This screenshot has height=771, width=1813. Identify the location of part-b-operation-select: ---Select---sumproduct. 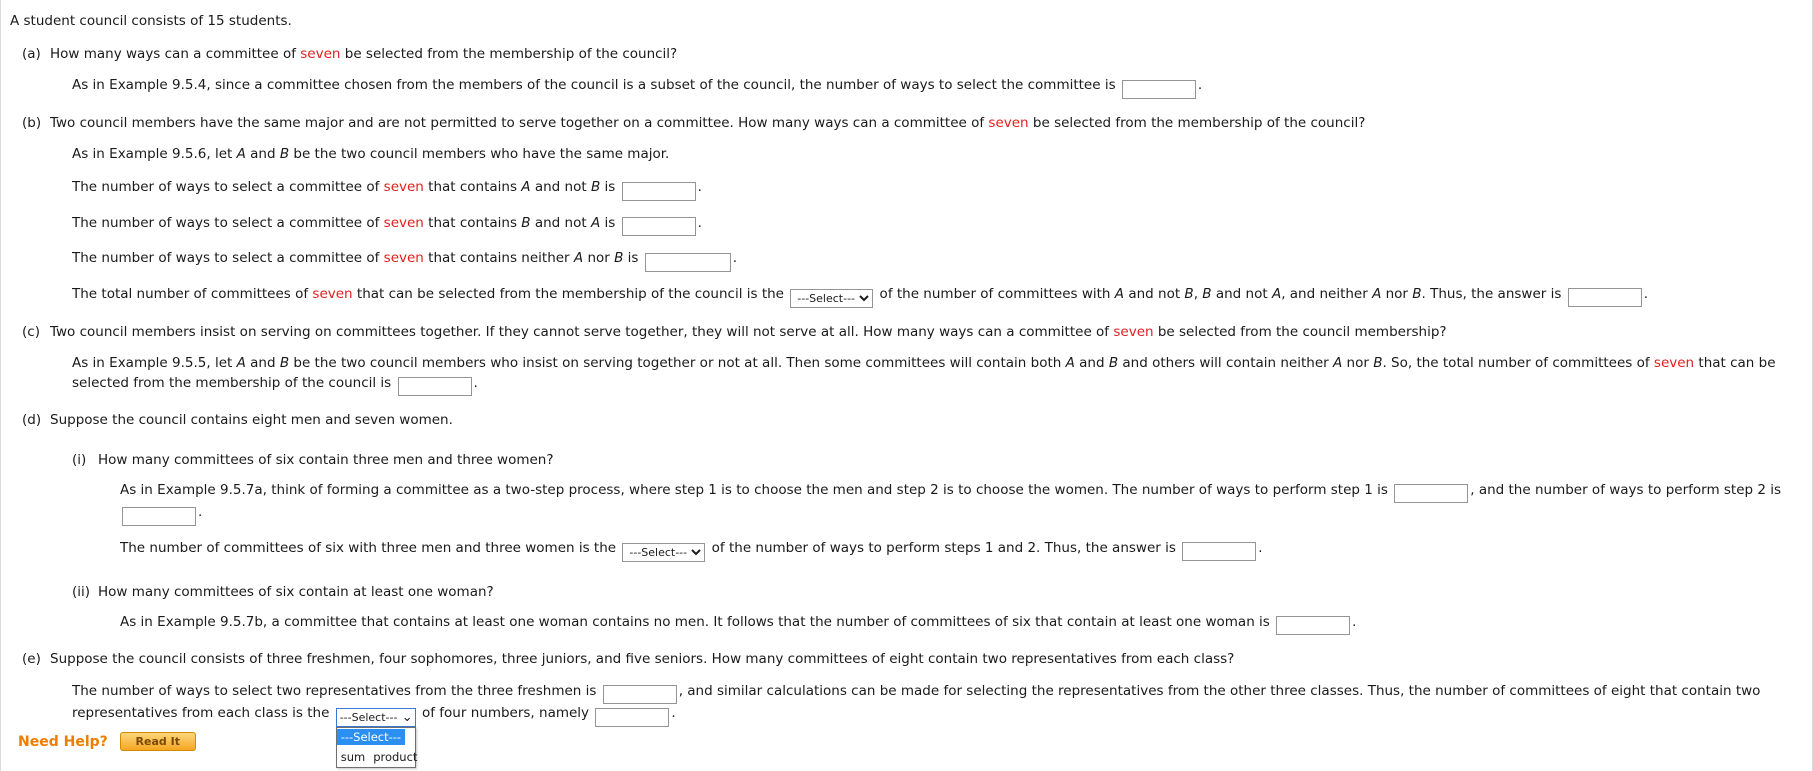
(832, 298).